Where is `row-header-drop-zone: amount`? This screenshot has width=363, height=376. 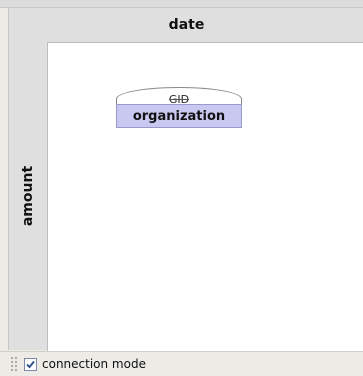
row-header-drop-zone: amount is located at coordinates (28, 196).